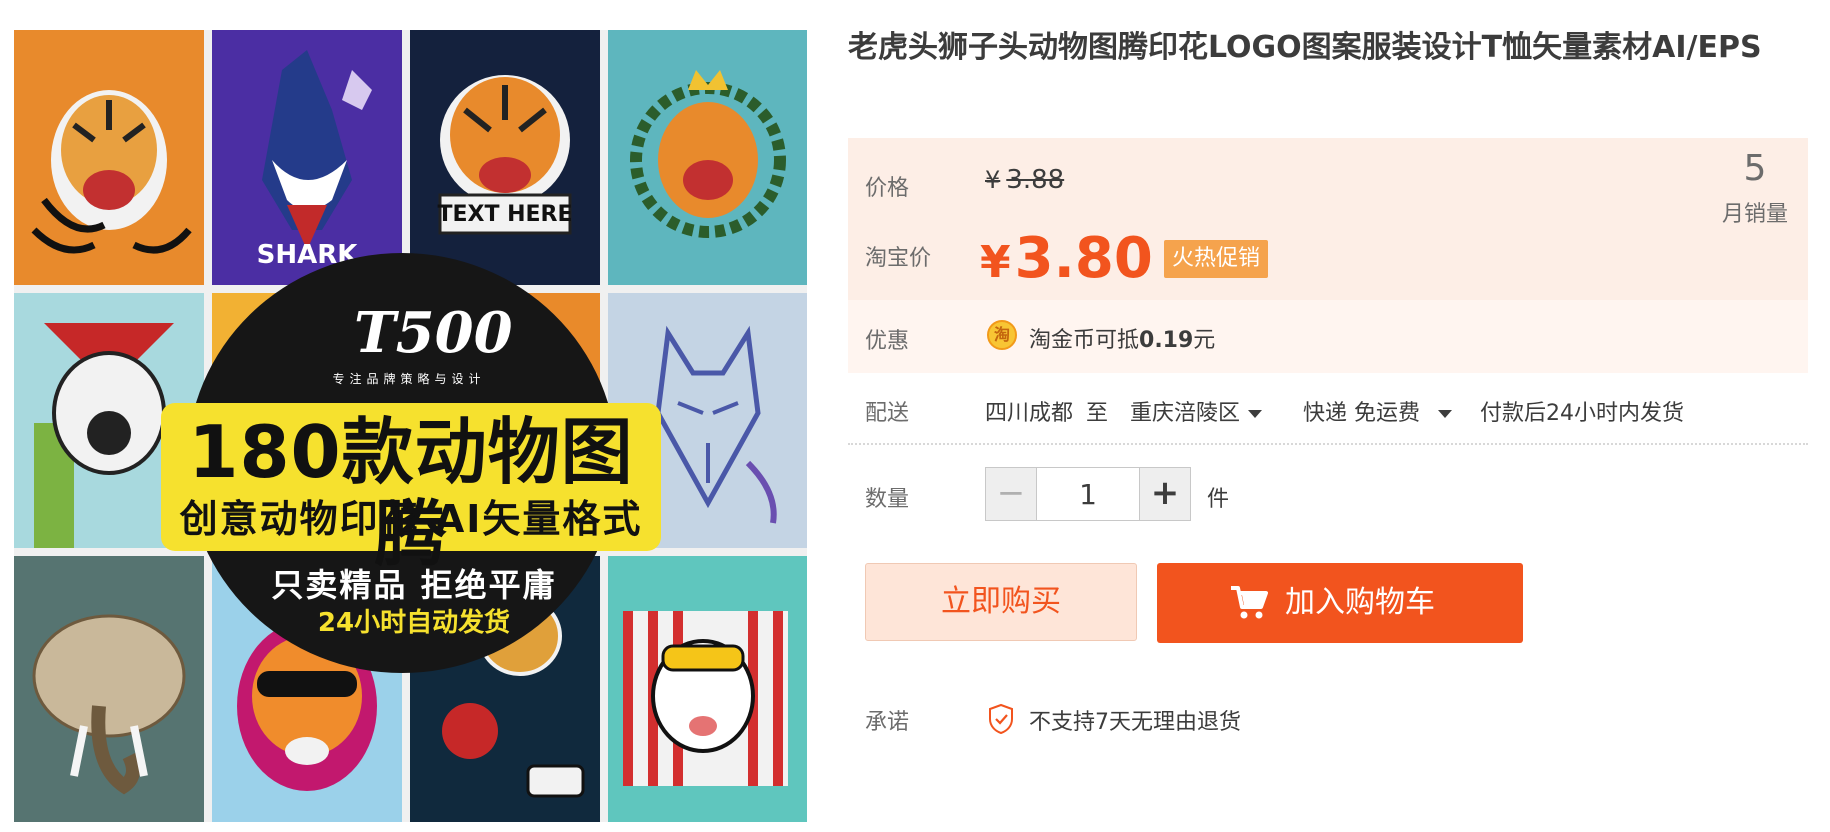  Describe the element at coordinates (1755, 168) in the screenshot. I see `monthly-sales-count: 5` at that location.